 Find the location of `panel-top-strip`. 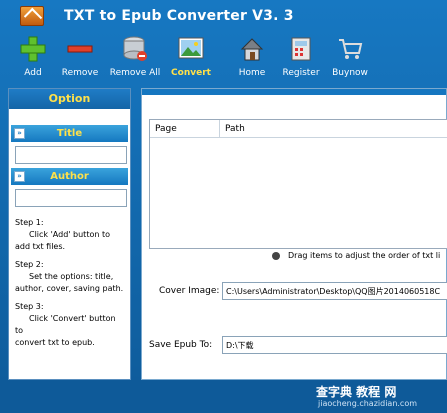

panel-top-strip is located at coordinates (294, 92).